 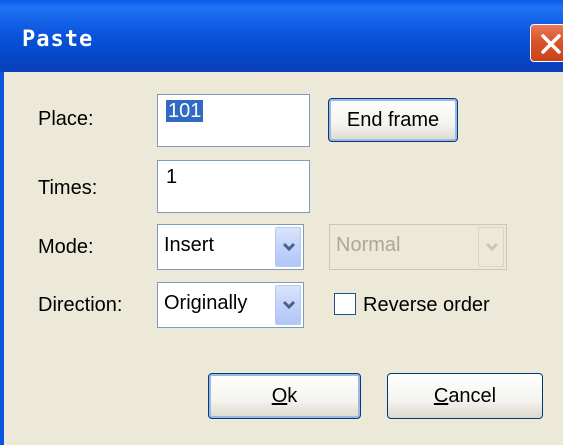 What do you see at coordinates (233, 186) in the screenshot?
I see `times-input: 1` at bounding box center [233, 186].